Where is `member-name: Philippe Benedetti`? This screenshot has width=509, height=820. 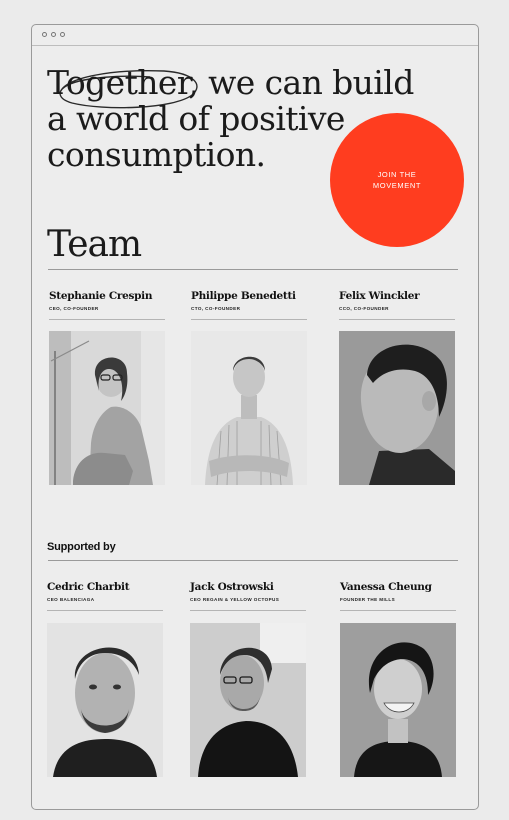
member-name: Philippe Benedetti is located at coordinates (243, 296).